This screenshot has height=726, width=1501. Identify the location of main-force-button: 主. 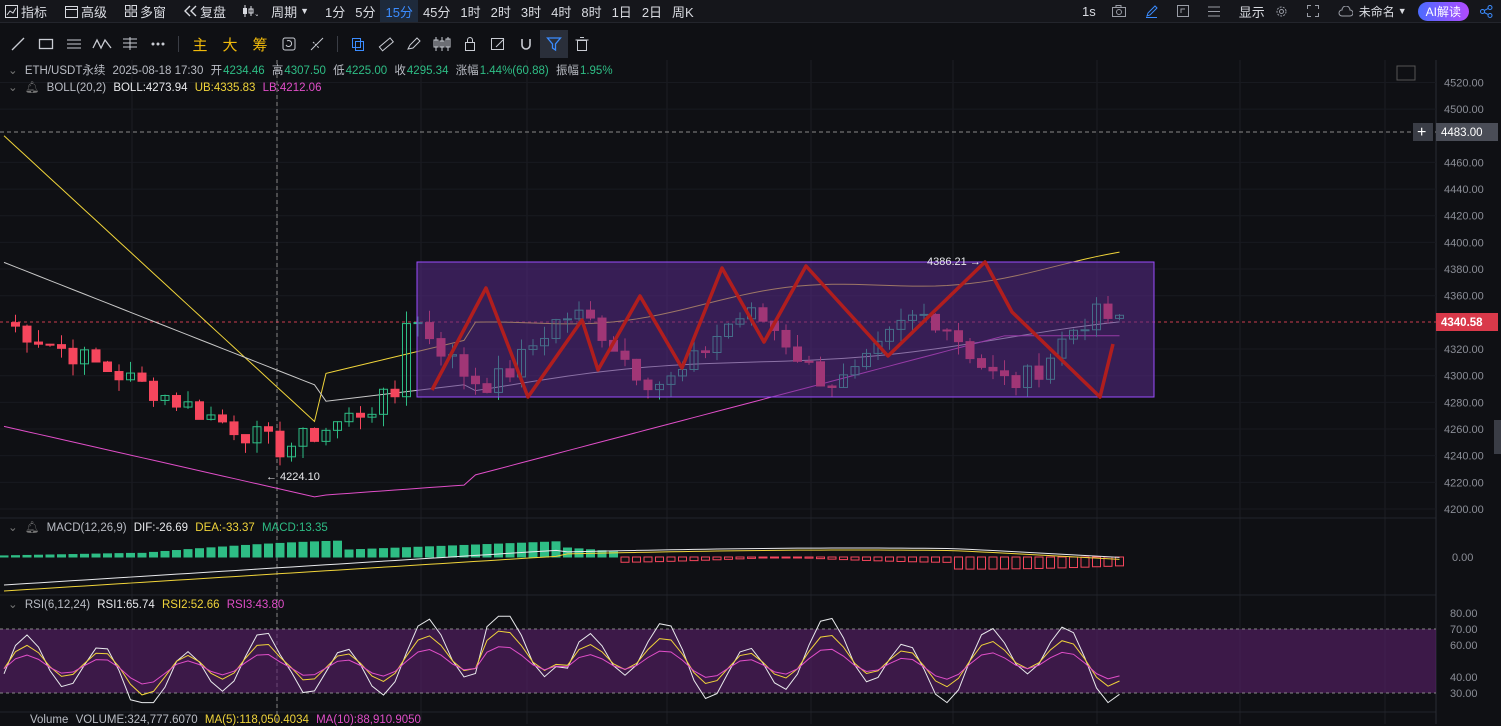
(200, 44).